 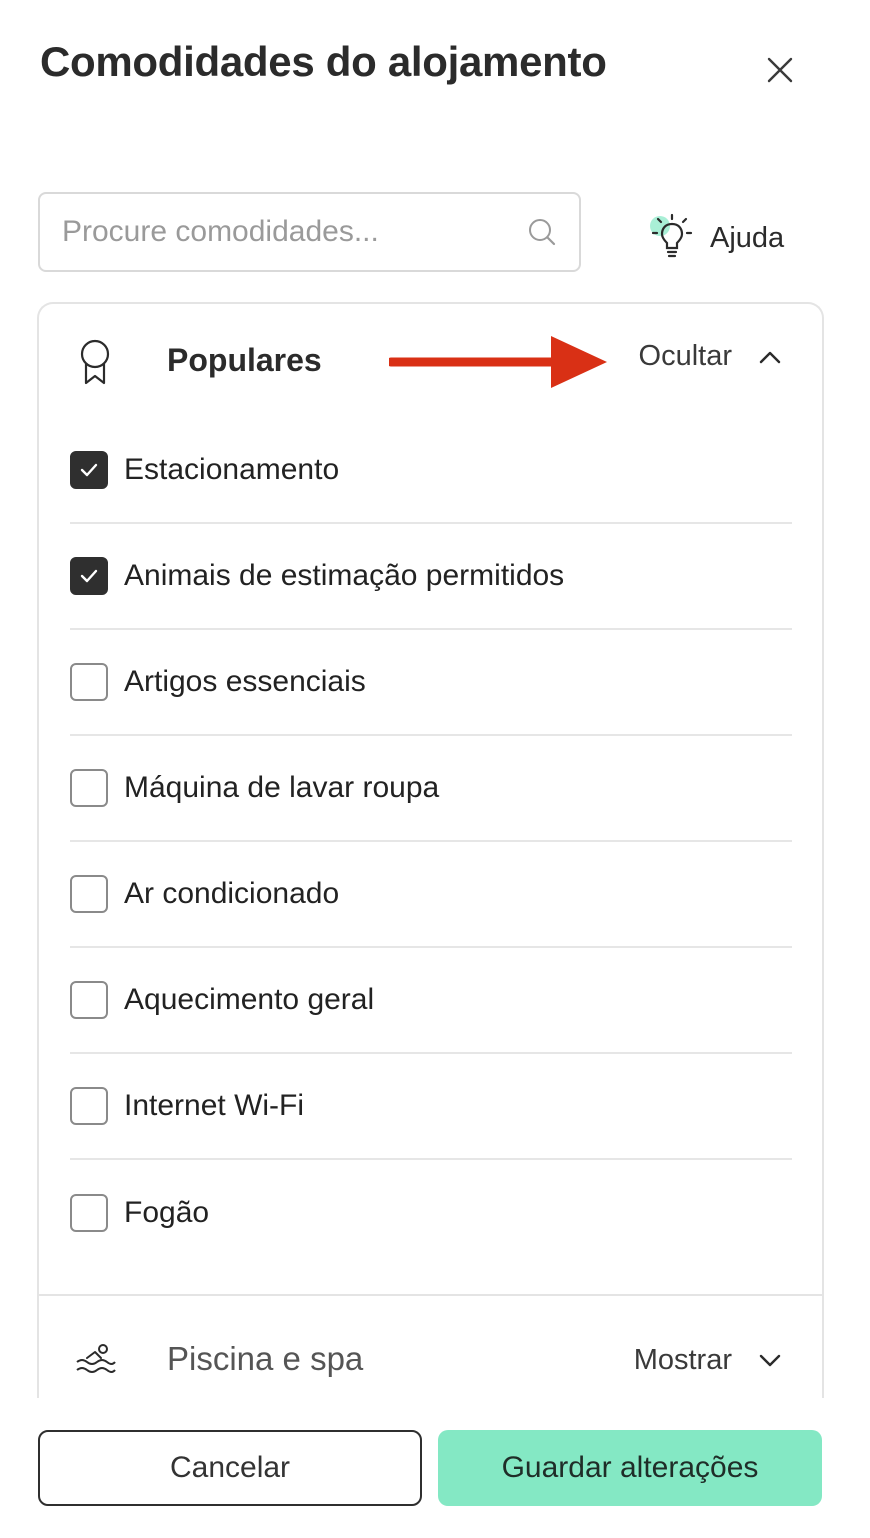 I want to click on hide-label: Ocultar, so click(x=685, y=356).